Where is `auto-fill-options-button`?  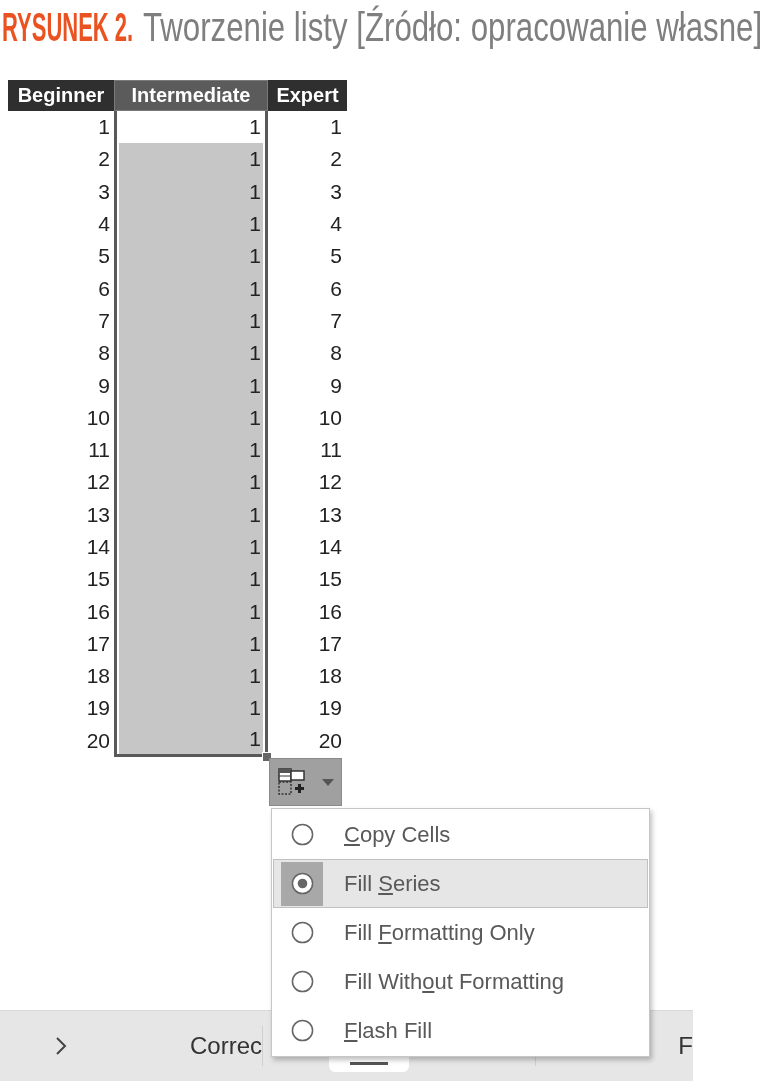 auto-fill-options-button is located at coordinates (305, 782).